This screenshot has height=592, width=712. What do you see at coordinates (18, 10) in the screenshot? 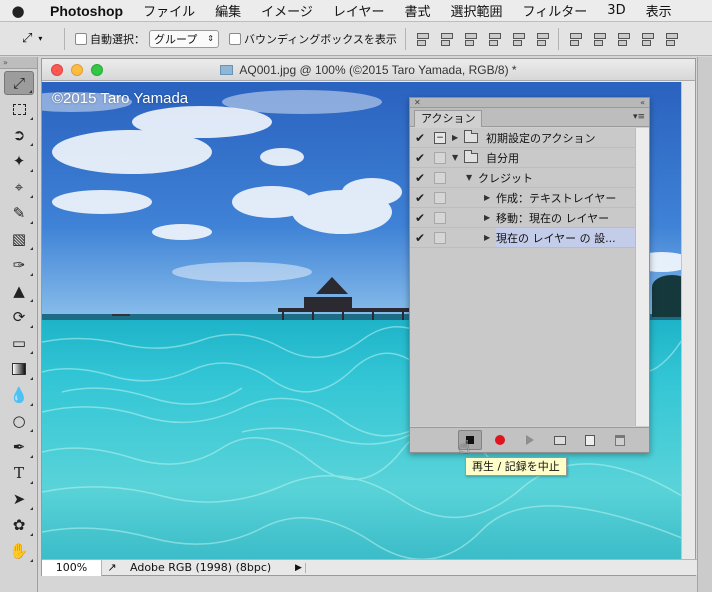
I see `apple-menu-icon: ●` at bounding box center [18, 10].